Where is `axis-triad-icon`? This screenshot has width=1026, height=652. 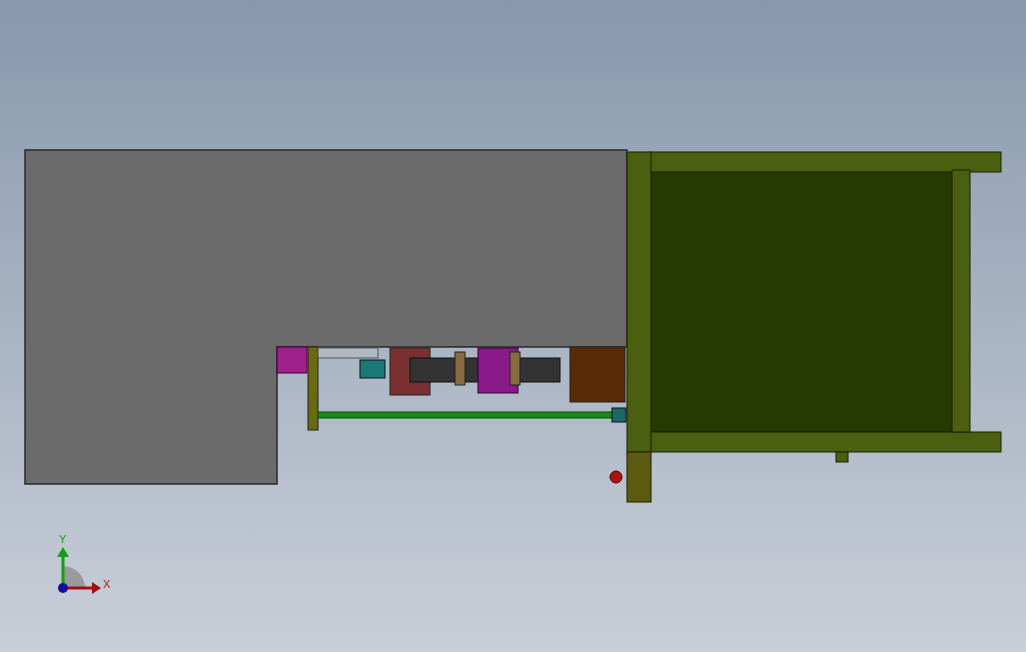
axis-triad-icon is located at coordinates (79, 570).